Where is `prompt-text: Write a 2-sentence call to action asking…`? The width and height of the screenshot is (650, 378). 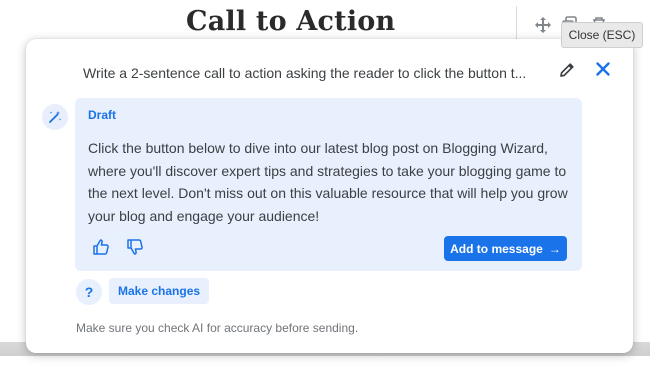
prompt-text: Write a 2-sentence call to action asking… is located at coordinates (305, 73).